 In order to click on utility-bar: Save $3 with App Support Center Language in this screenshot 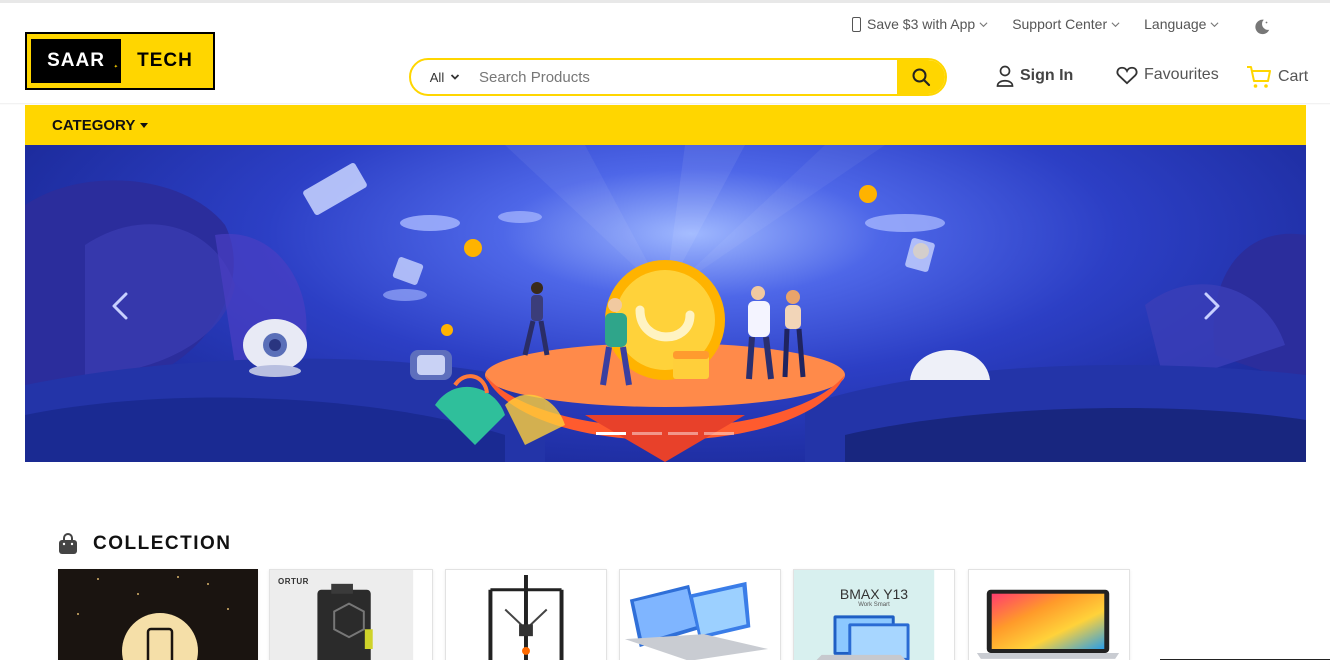, I will do `click(1035, 24)`.